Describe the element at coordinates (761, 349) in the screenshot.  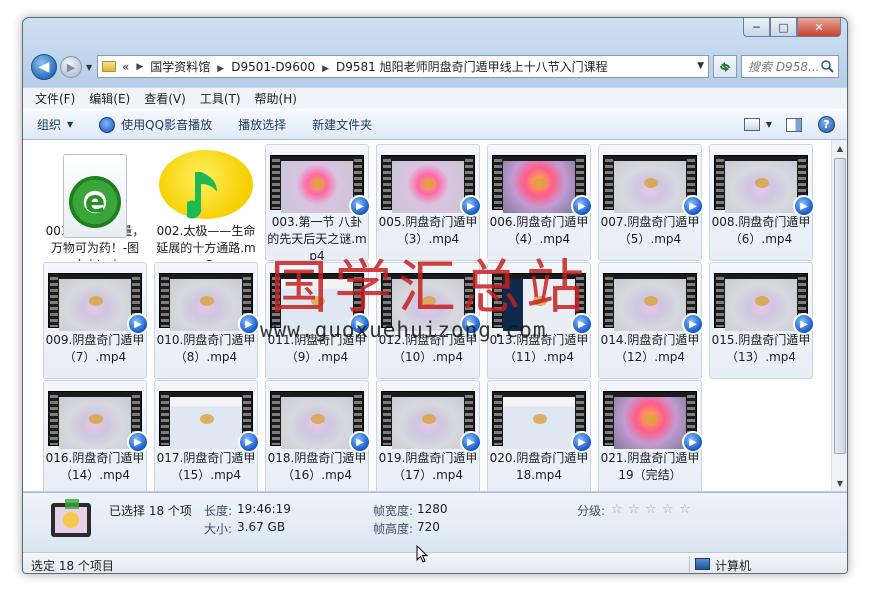
I see `file-name: 015.阴盘奇门遁甲（13）.mp4` at that location.